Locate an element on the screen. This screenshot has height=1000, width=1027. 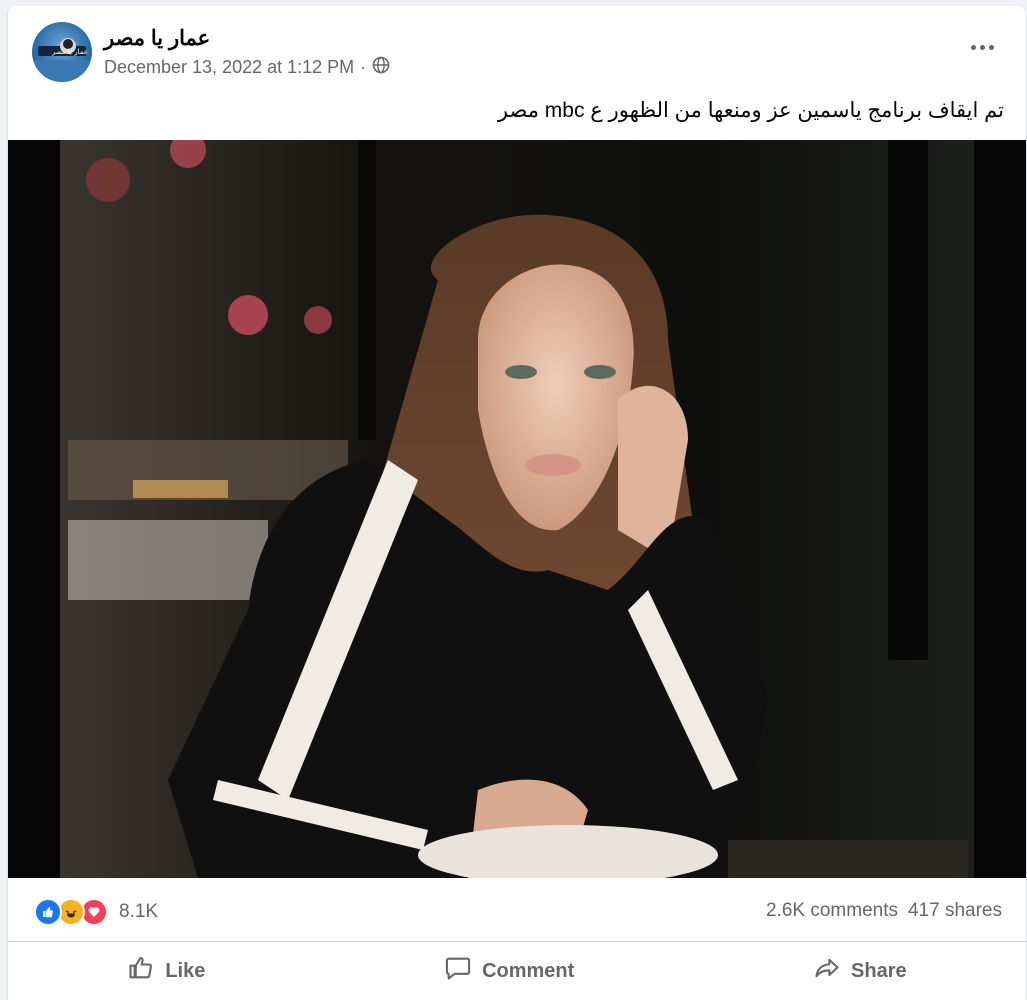
post-stats: 8.1K 2.6K comments 417 shares is located at coordinates (517, 910).